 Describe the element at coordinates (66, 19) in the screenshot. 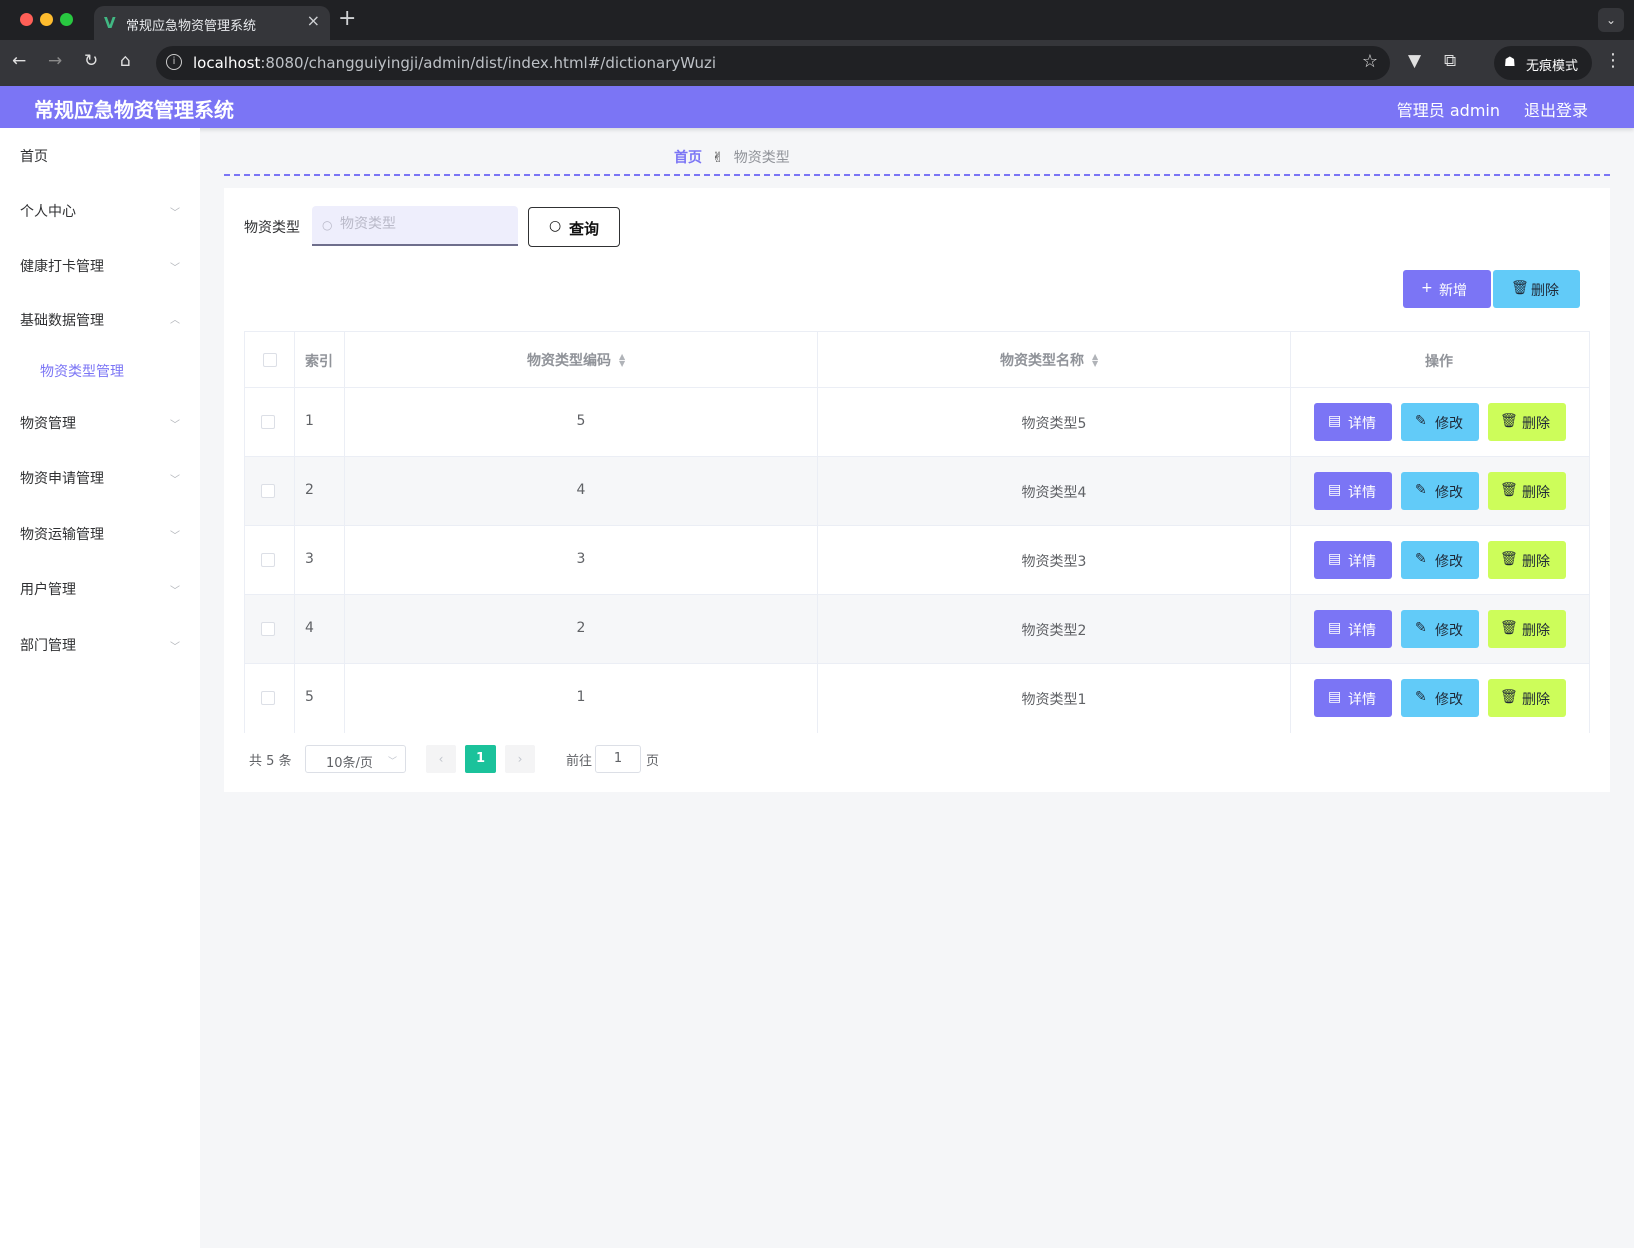

I see `maximize-window-button` at that location.